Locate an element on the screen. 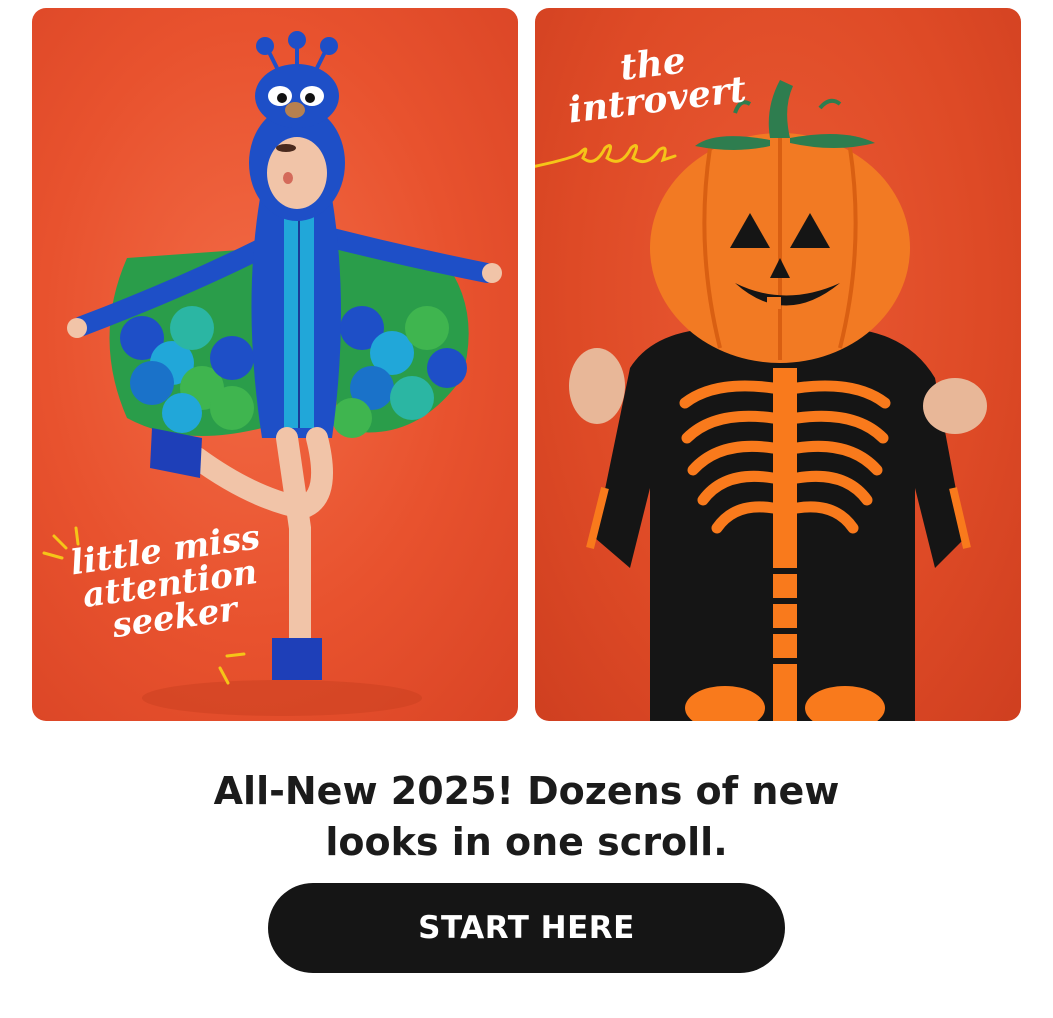  headline-line-2: looks in one scroll. is located at coordinates (526, 842).